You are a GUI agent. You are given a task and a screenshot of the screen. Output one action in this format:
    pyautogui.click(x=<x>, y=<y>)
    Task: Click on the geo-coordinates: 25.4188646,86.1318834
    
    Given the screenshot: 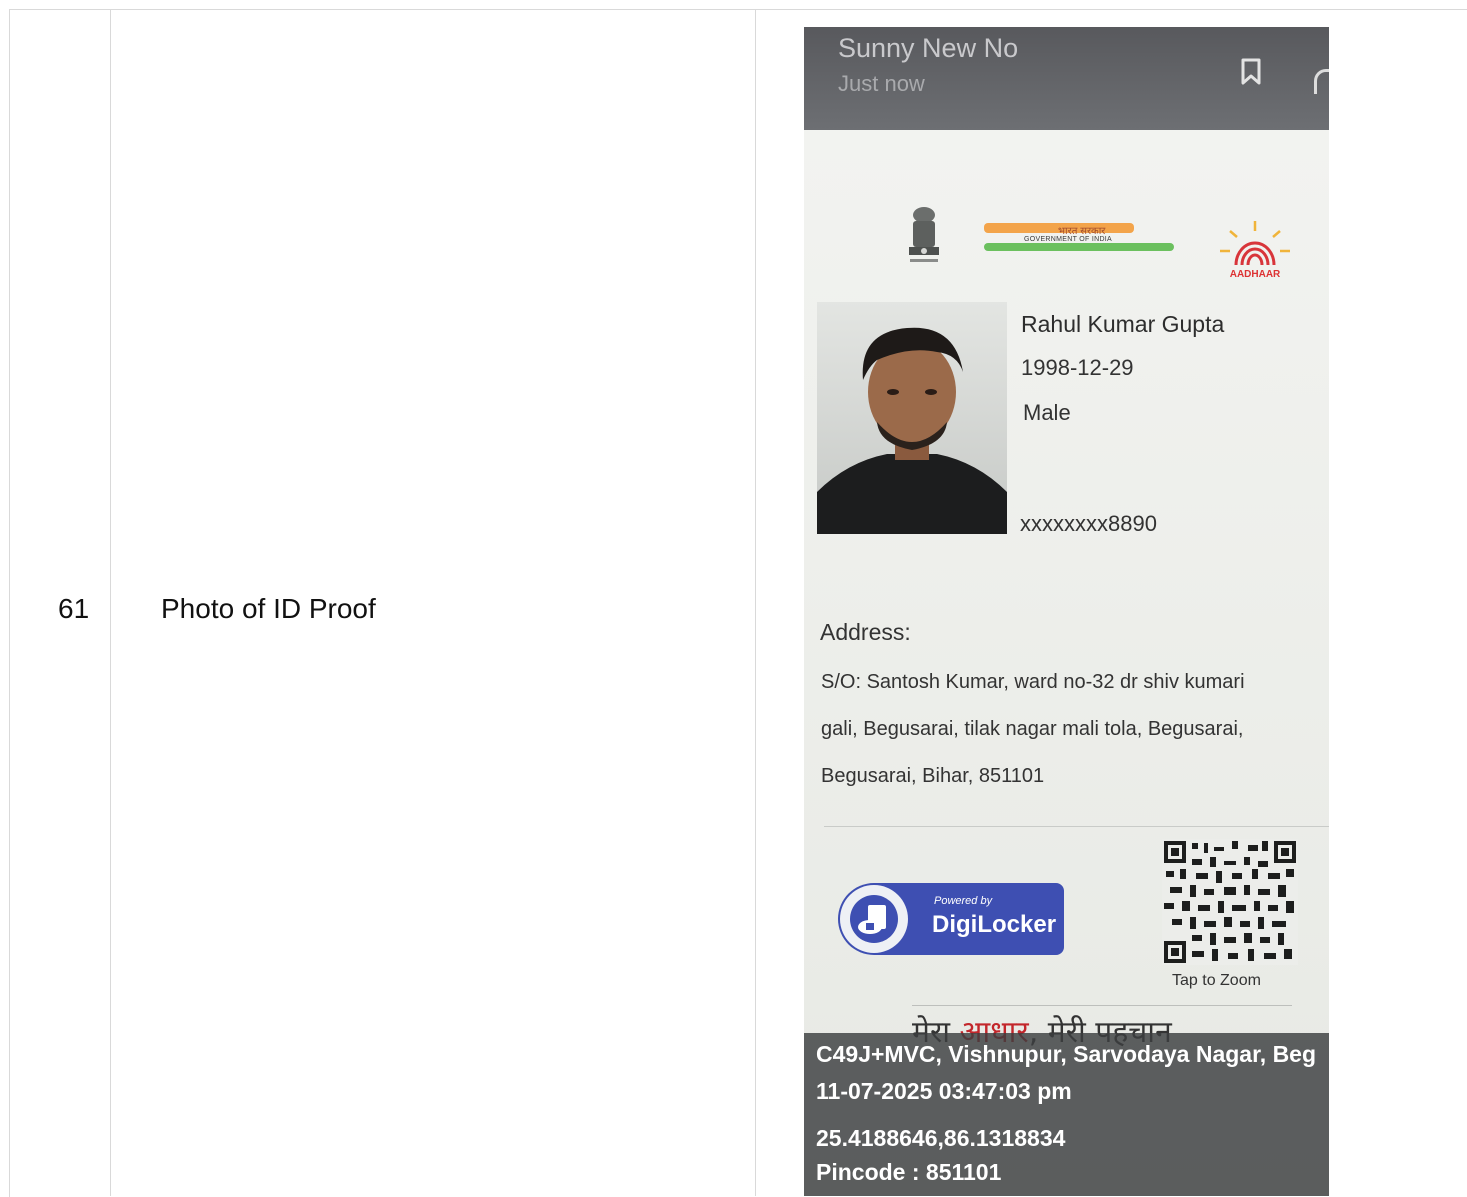 What is the action you would take?
    pyautogui.click(x=941, y=1138)
    